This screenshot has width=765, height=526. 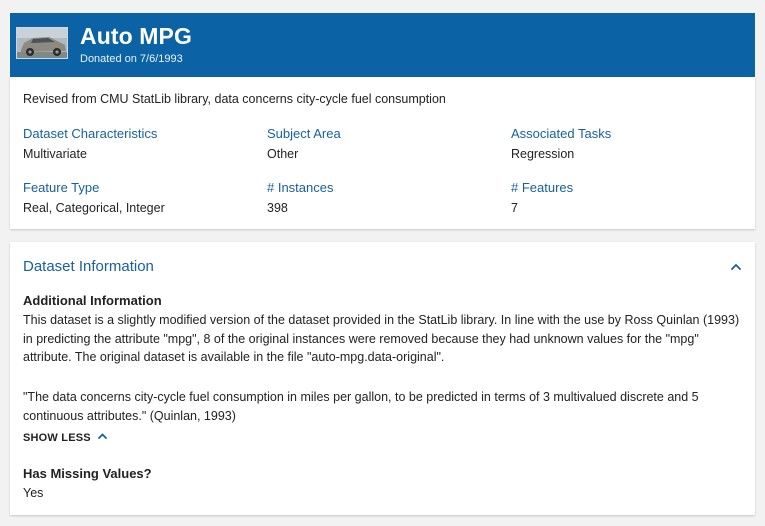 I want to click on dataset-information-title: Dataset Information, so click(x=88, y=266).